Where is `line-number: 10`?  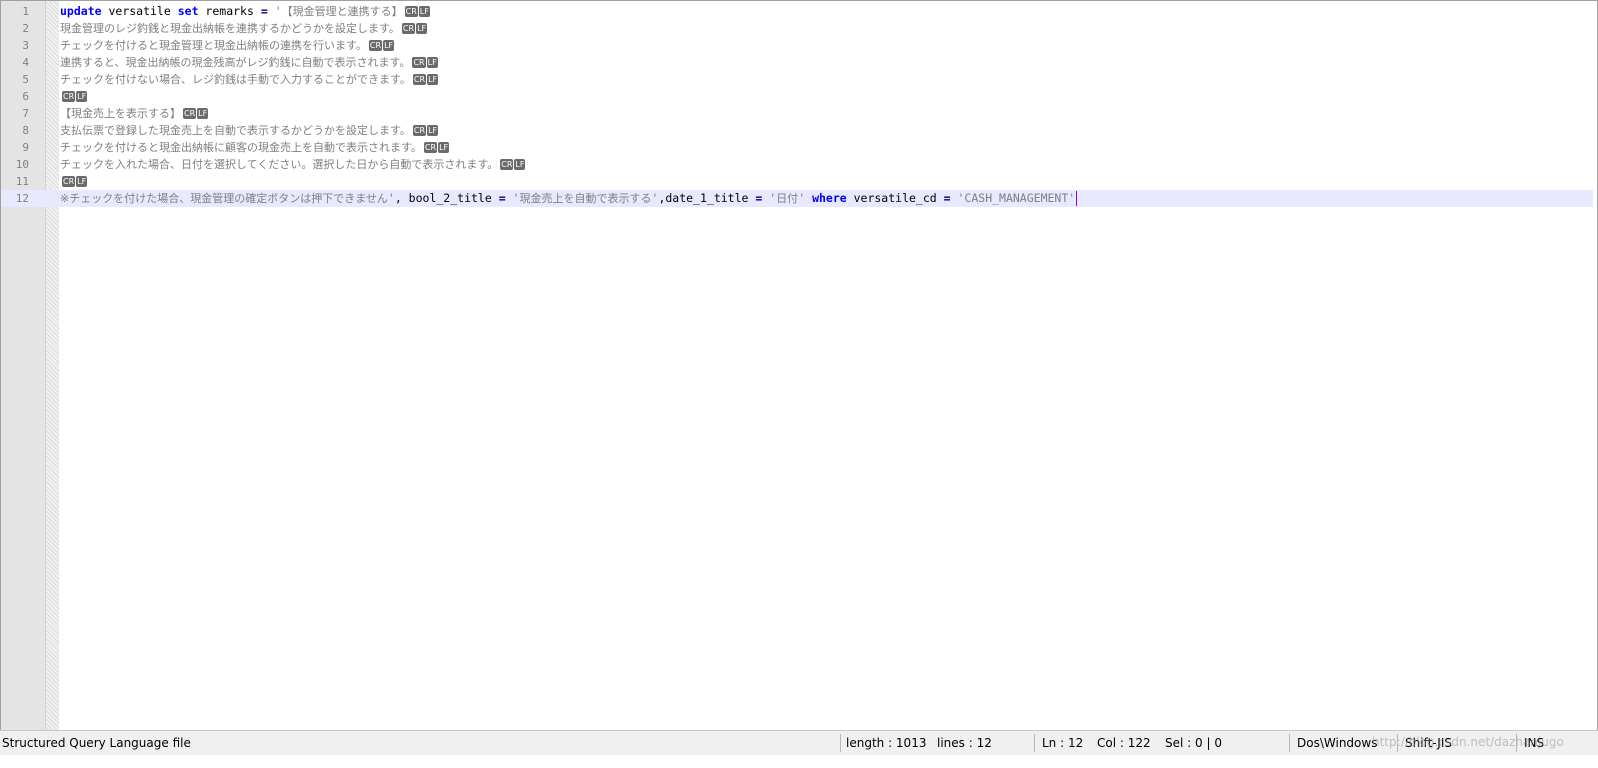
line-number: 10 is located at coordinates (22, 164).